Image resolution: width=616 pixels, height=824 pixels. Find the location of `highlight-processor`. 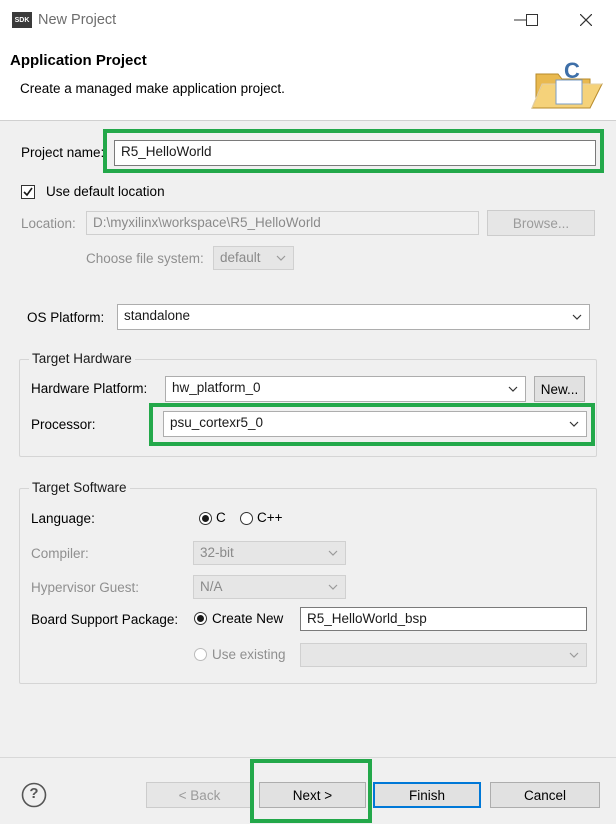

highlight-processor is located at coordinates (372, 424).